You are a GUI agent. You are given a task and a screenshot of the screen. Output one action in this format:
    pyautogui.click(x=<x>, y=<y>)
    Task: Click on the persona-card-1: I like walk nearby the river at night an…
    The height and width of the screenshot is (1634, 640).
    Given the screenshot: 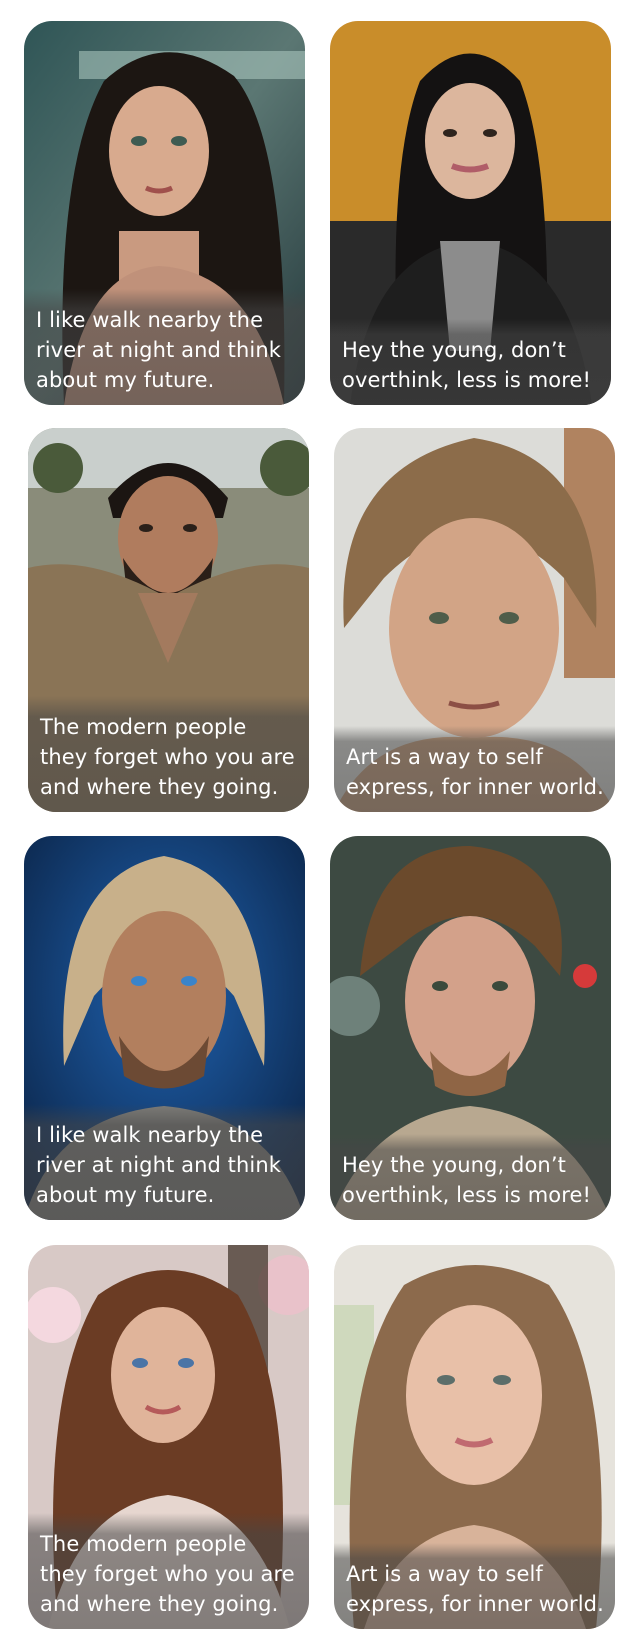 What is the action you would take?
    pyautogui.click(x=164, y=213)
    